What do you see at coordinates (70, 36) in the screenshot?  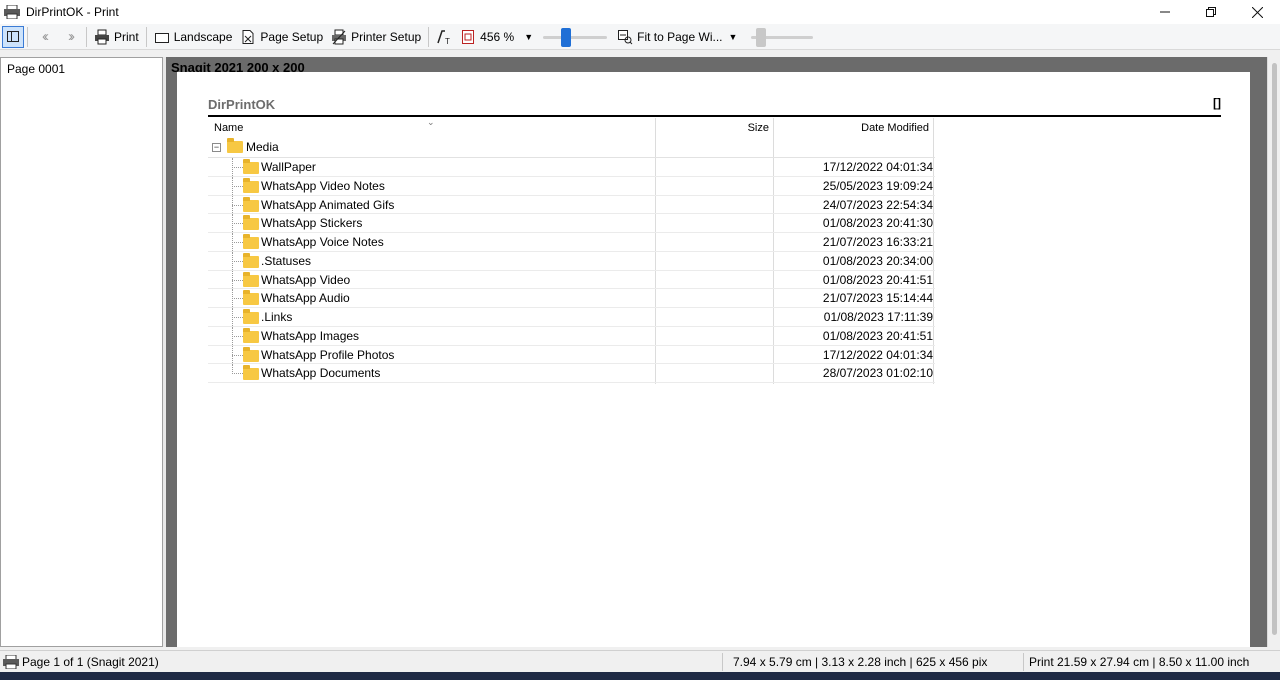 I see `next-page-icon: ››` at bounding box center [70, 36].